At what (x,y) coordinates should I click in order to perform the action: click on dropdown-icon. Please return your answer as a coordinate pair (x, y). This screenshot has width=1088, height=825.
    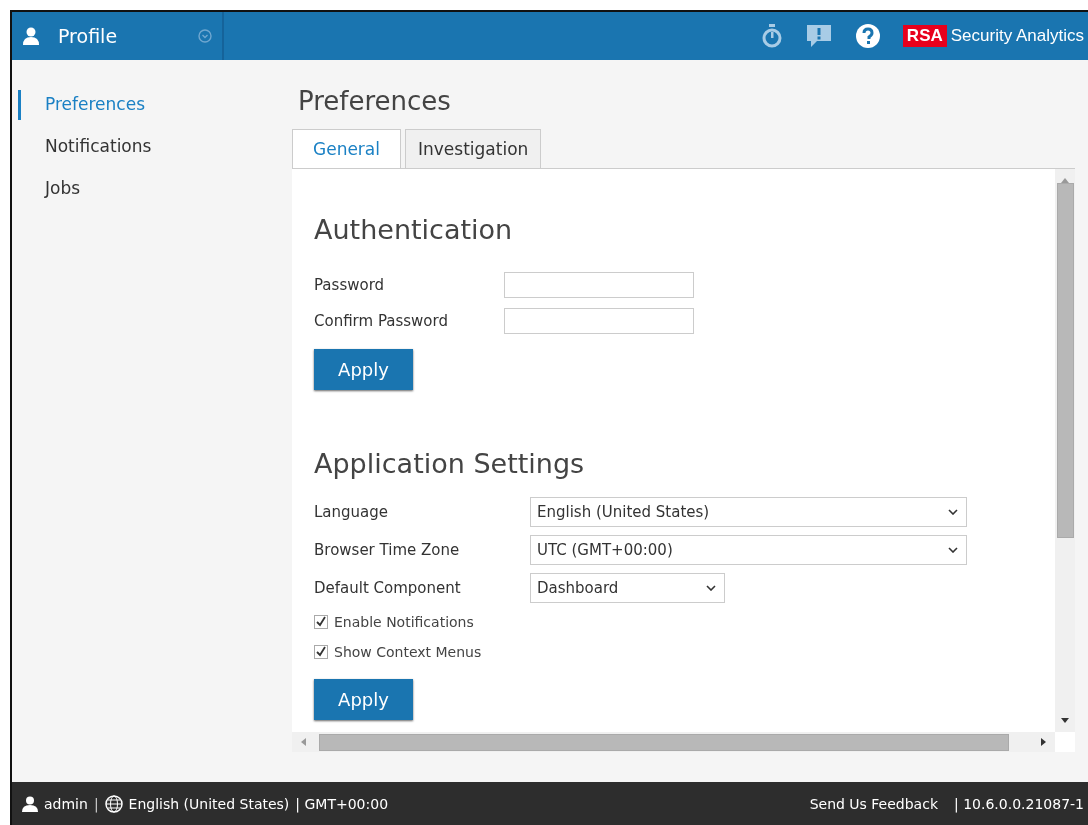
    Looking at the image, I should click on (205, 36).